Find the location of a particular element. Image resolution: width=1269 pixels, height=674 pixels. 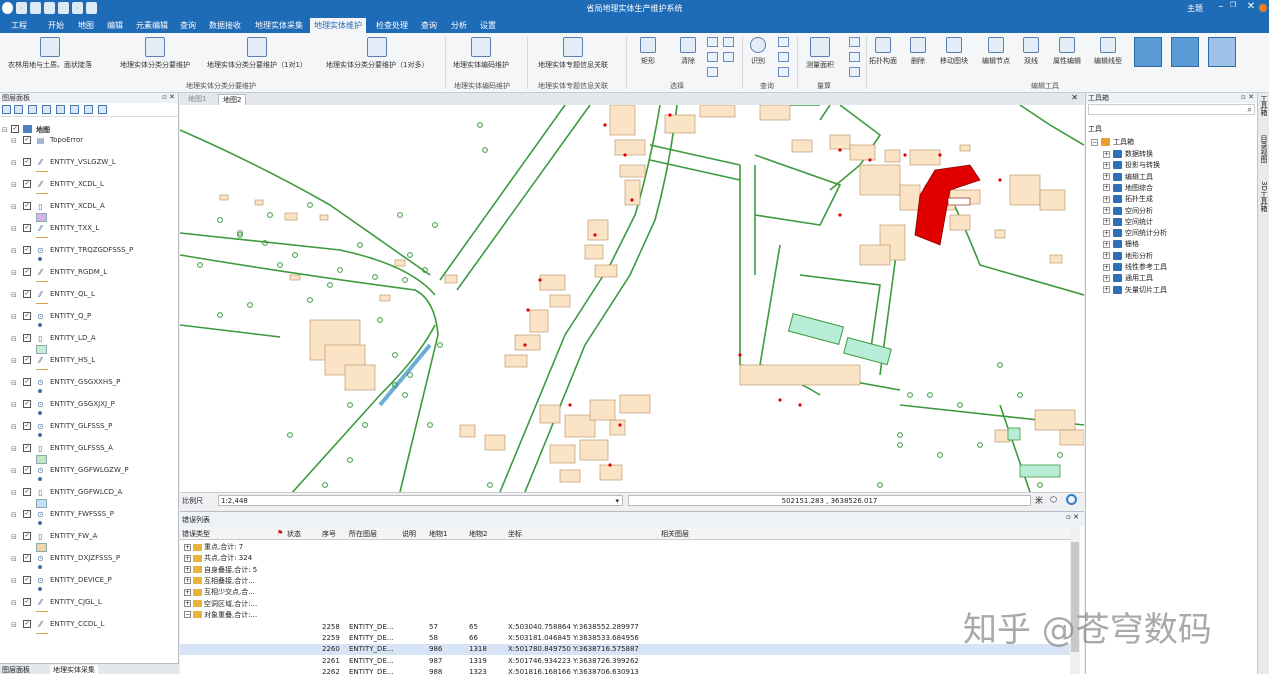

menu-query: 查询 is located at coordinates (188, 25).